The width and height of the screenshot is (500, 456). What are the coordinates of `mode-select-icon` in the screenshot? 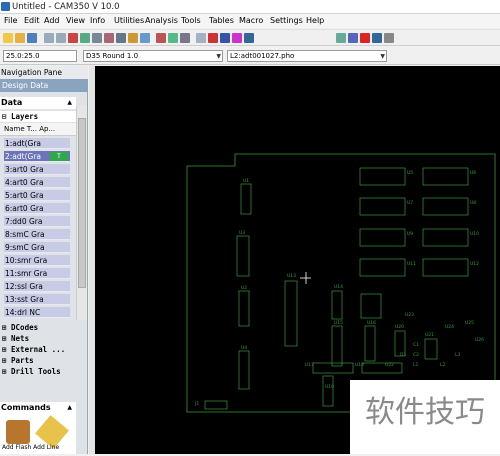 It's located at (201, 38).